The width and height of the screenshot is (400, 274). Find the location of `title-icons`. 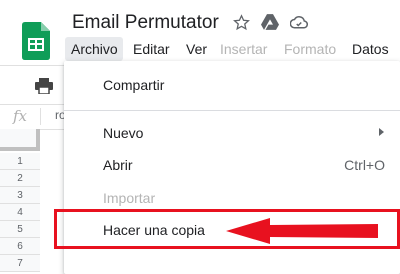

title-icons is located at coordinates (270, 22).